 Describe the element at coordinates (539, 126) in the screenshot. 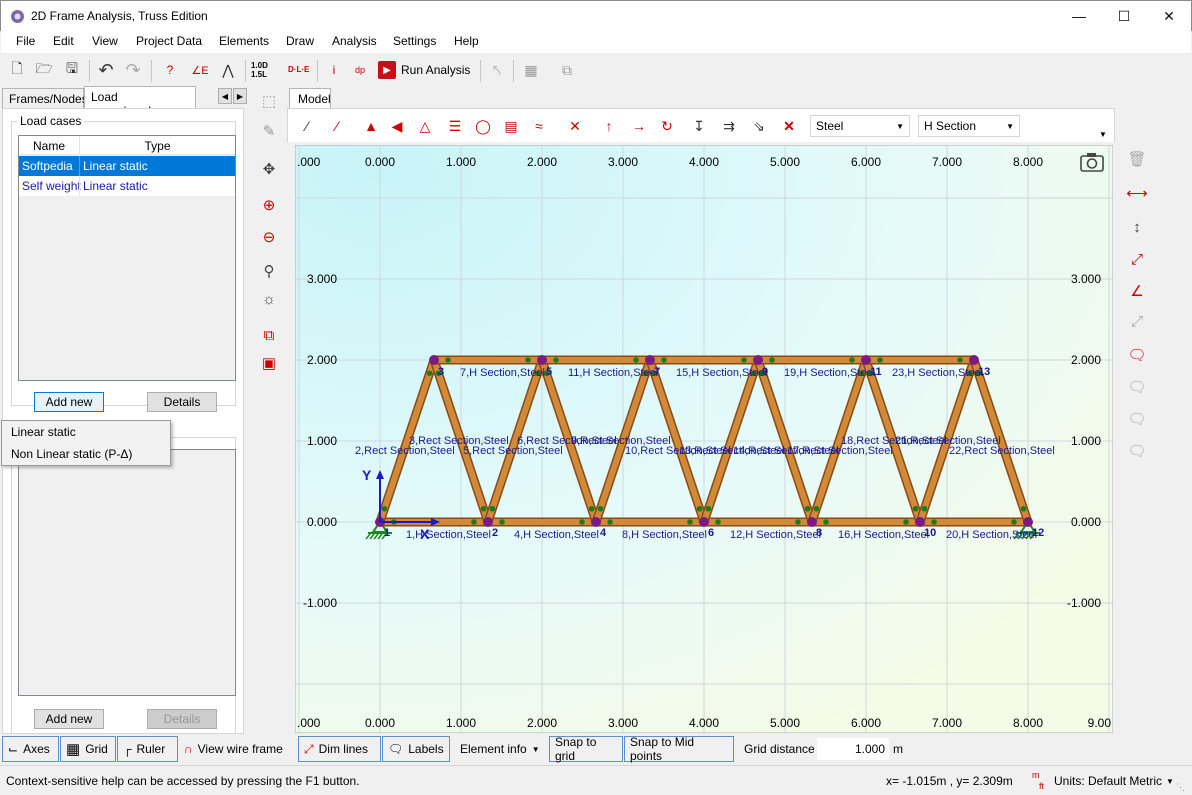

I see `spring-support-icon: ≈` at that location.